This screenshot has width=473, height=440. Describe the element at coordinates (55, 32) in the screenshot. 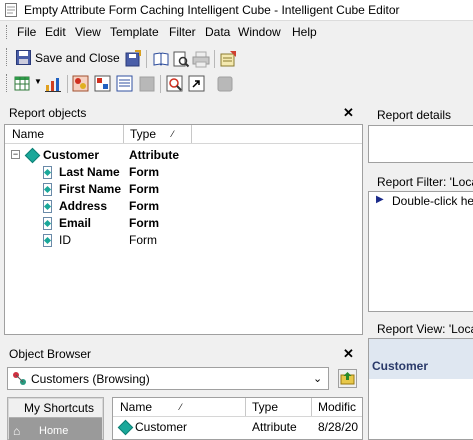

I see `menu-edit: Edit` at that location.